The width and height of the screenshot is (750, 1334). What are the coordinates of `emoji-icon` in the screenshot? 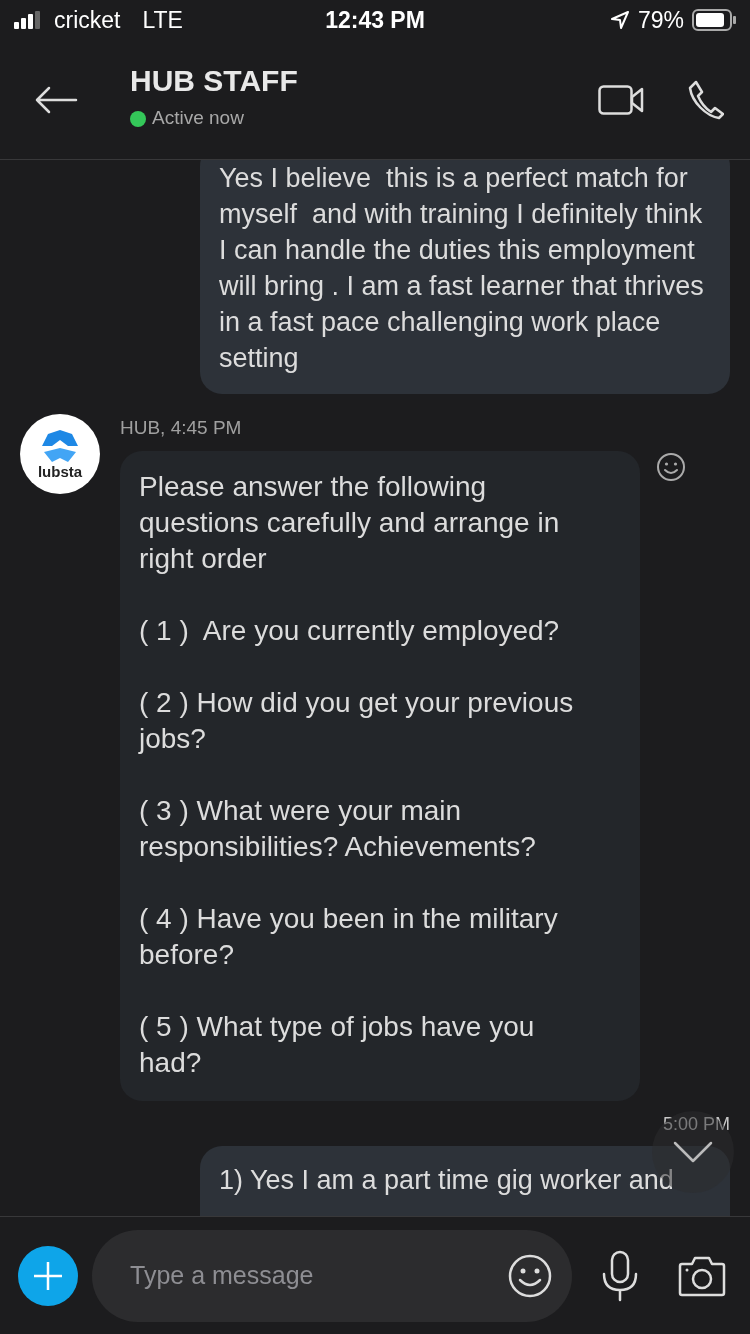 It's located at (671, 467).